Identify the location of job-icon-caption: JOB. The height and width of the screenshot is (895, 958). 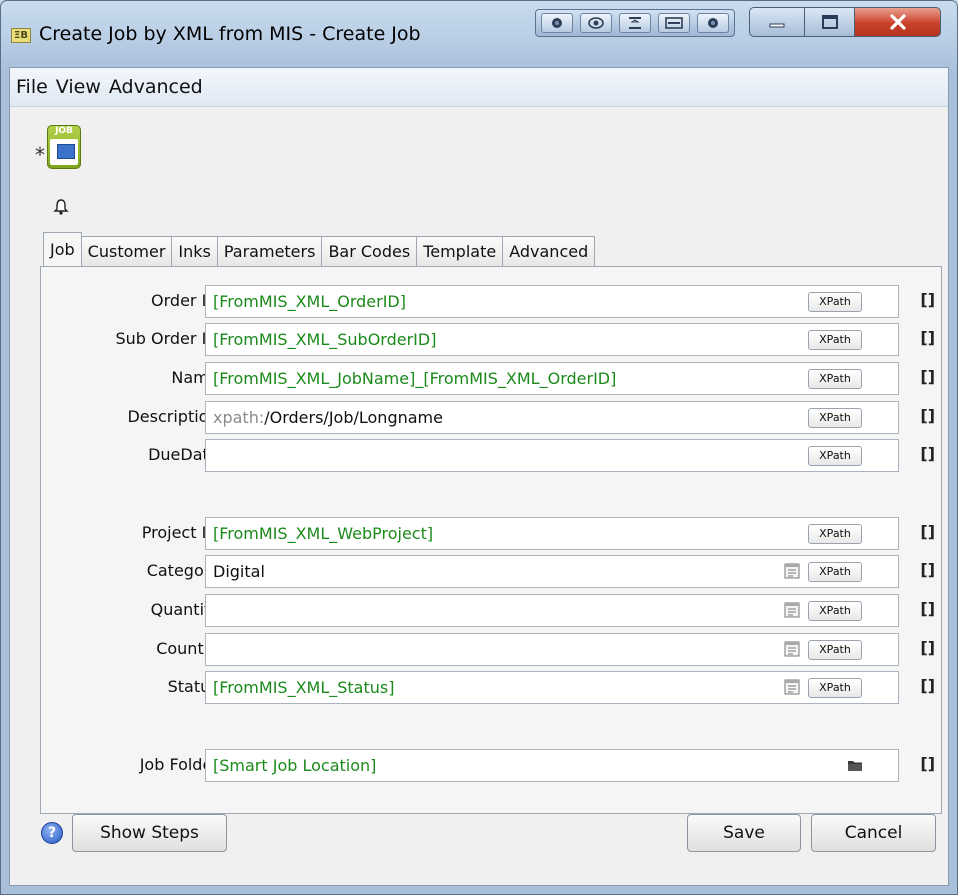
(64, 131).